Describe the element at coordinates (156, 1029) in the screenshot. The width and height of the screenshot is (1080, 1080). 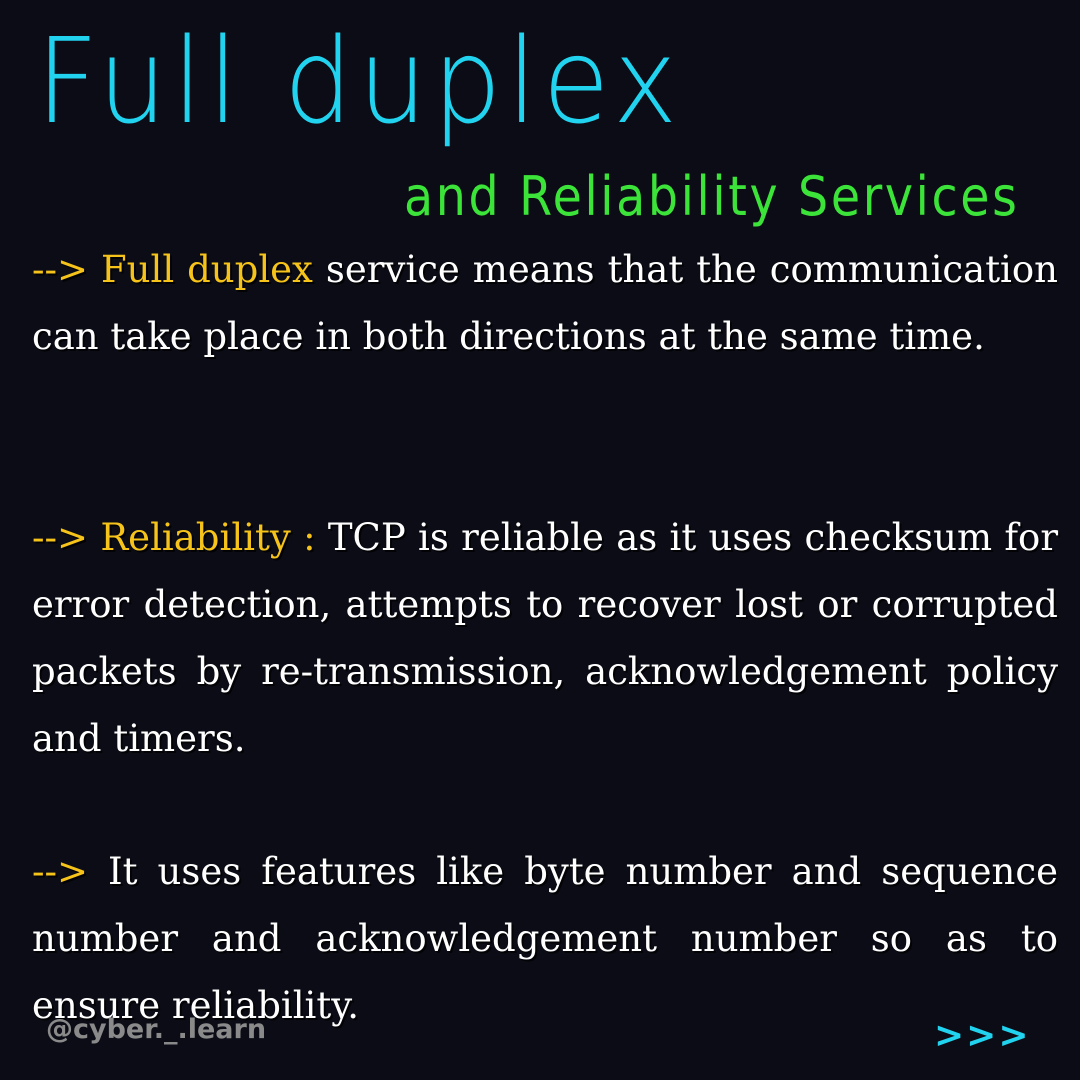
I see `author-handle: @cyber._.learn` at that location.